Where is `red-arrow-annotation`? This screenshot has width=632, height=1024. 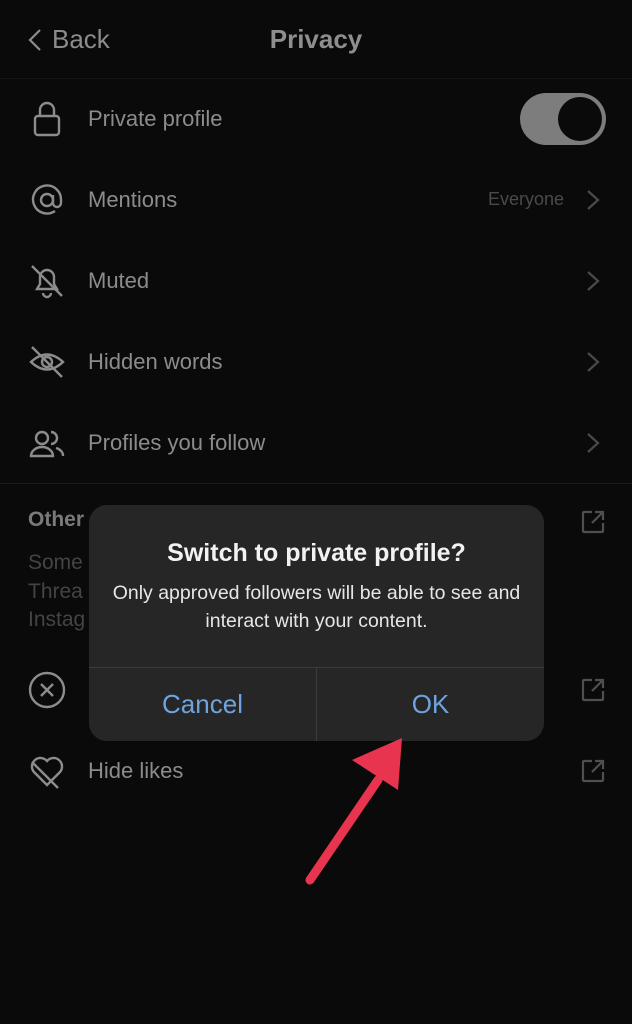 red-arrow-annotation is located at coordinates (353, 811).